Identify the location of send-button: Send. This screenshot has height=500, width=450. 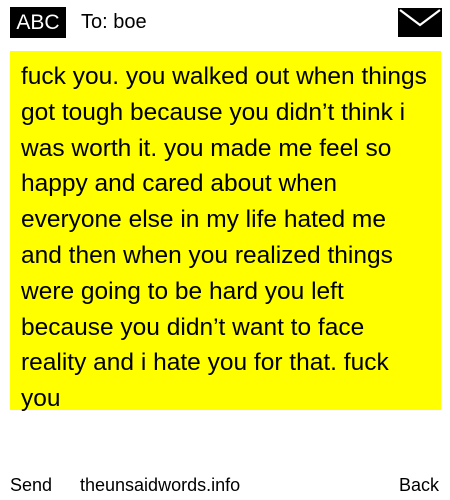
(31, 485).